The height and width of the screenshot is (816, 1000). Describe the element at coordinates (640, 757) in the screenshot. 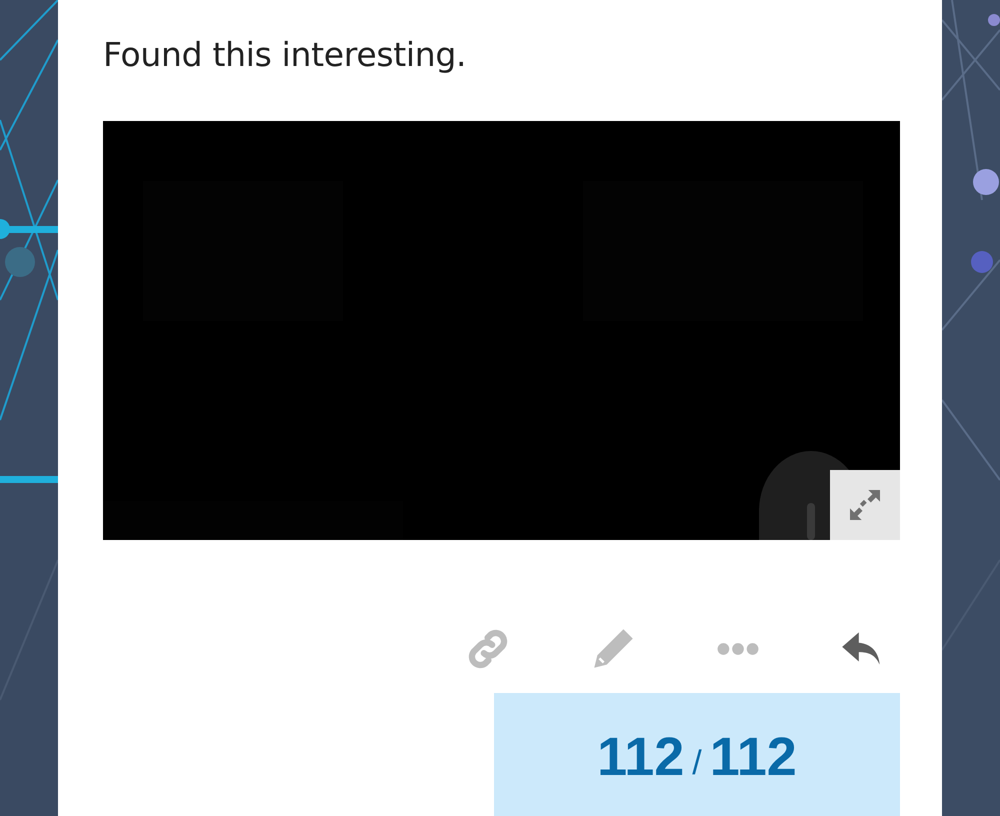

I see `current-post-number: 112` at that location.